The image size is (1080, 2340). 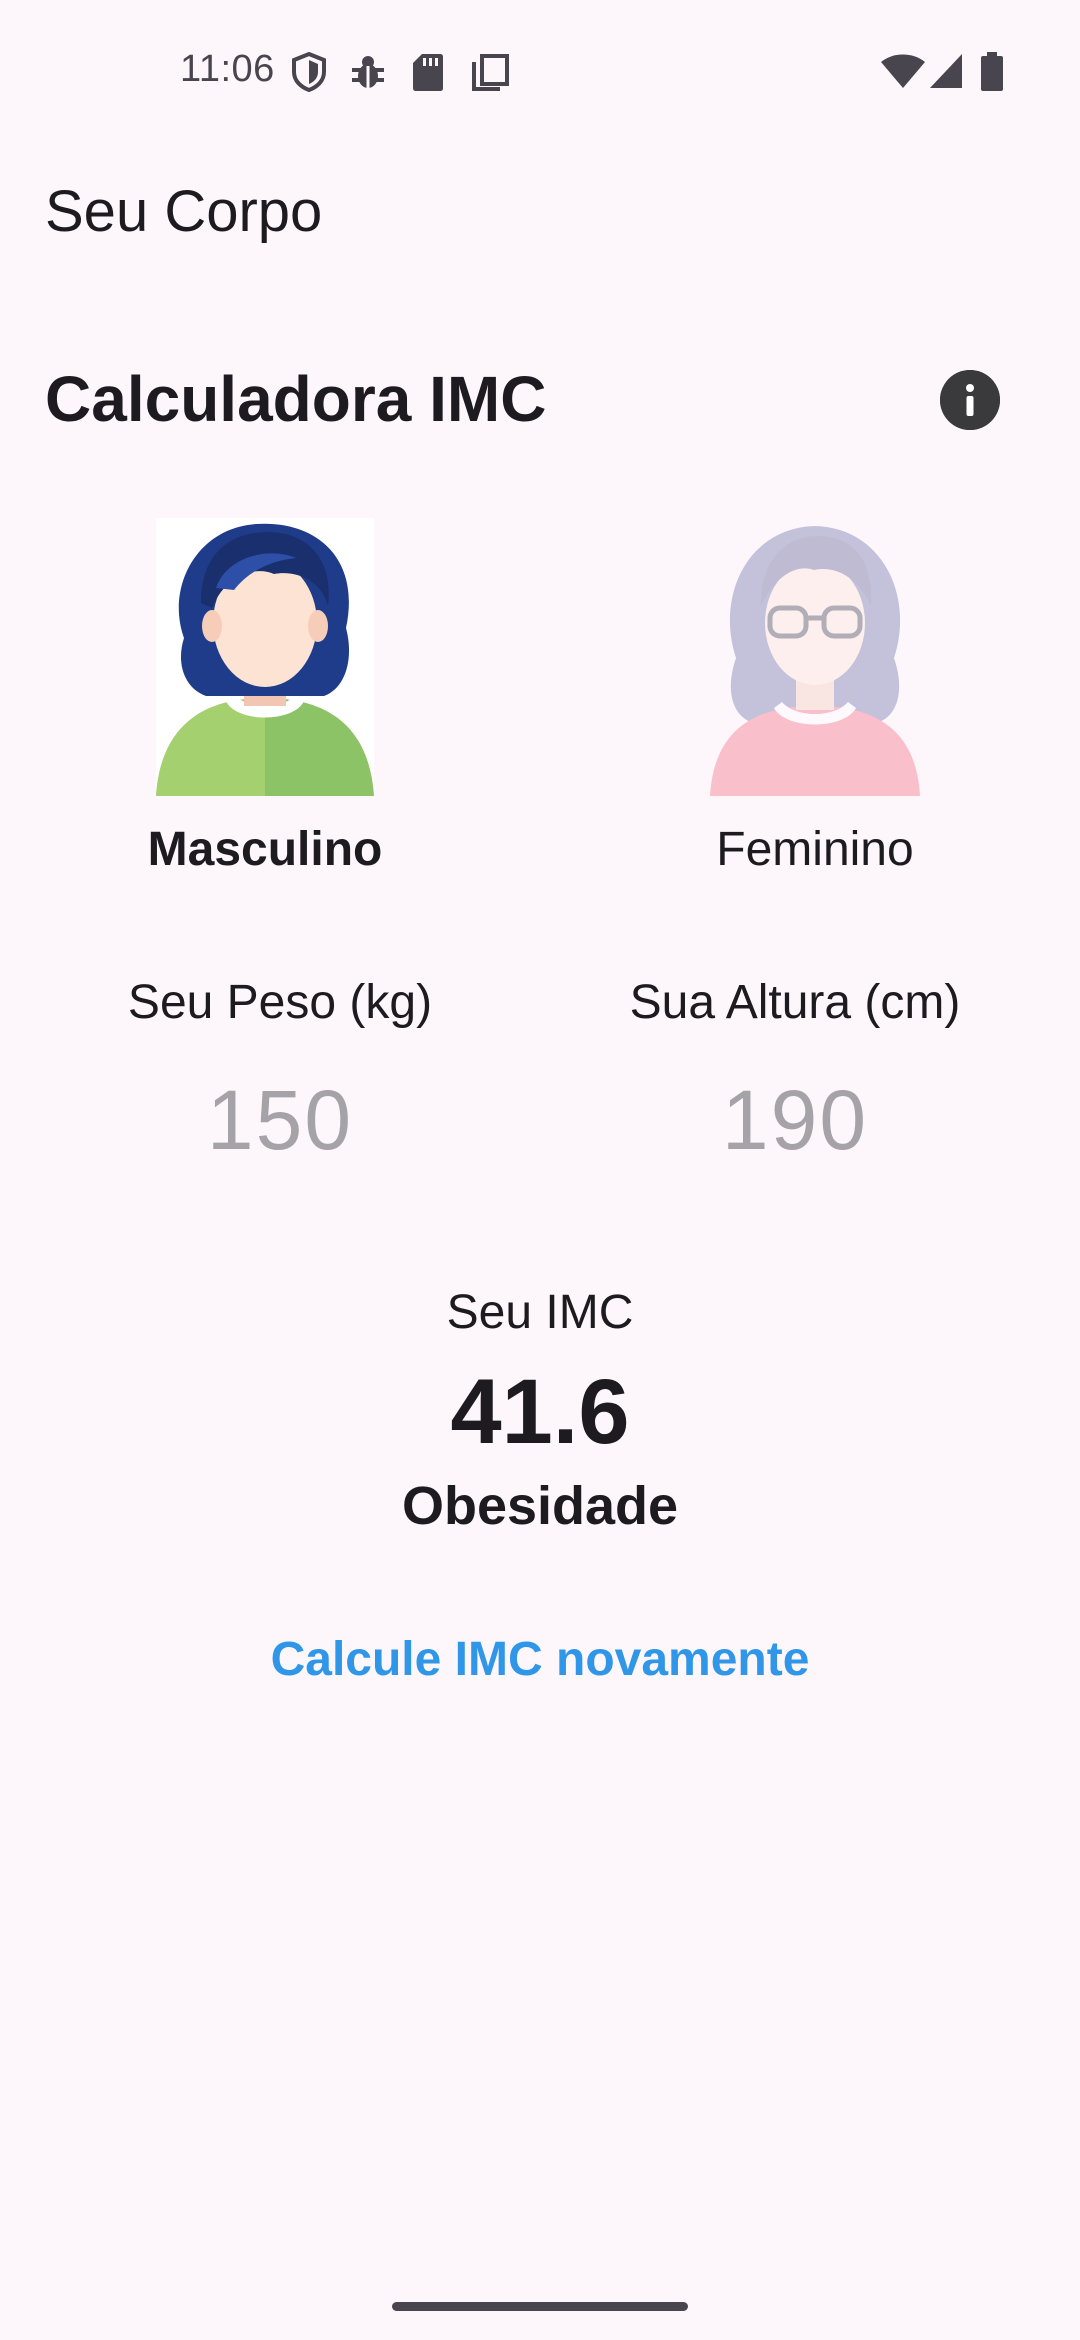 What do you see at coordinates (540, 70) in the screenshot?
I see `status-bar: 11:06` at bounding box center [540, 70].